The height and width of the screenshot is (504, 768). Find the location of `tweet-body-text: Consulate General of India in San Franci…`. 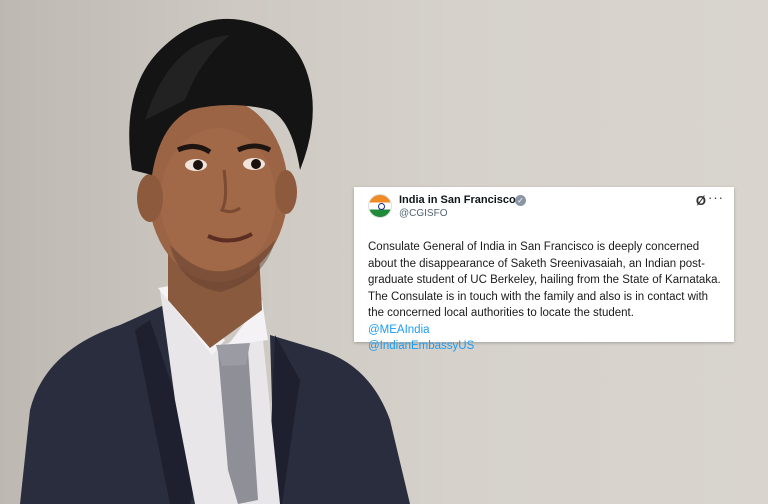

tweet-body-text: Consulate General of India in San Franci… is located at coordinates (544, 280).